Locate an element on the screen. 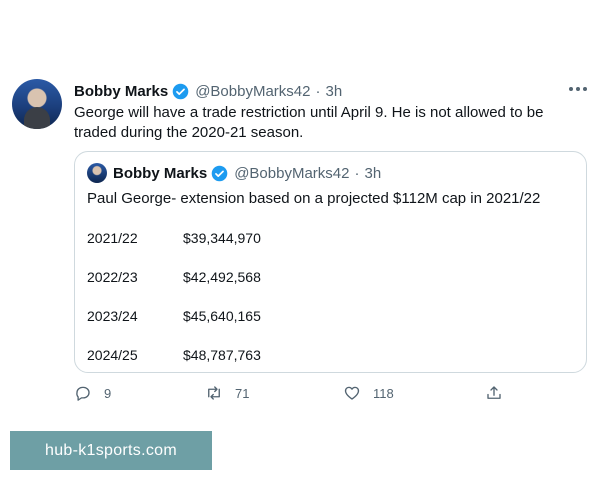 The height and width of the screenshot is (480, 600). salary-season: 2023/24 is located at coordinates (112, 316).